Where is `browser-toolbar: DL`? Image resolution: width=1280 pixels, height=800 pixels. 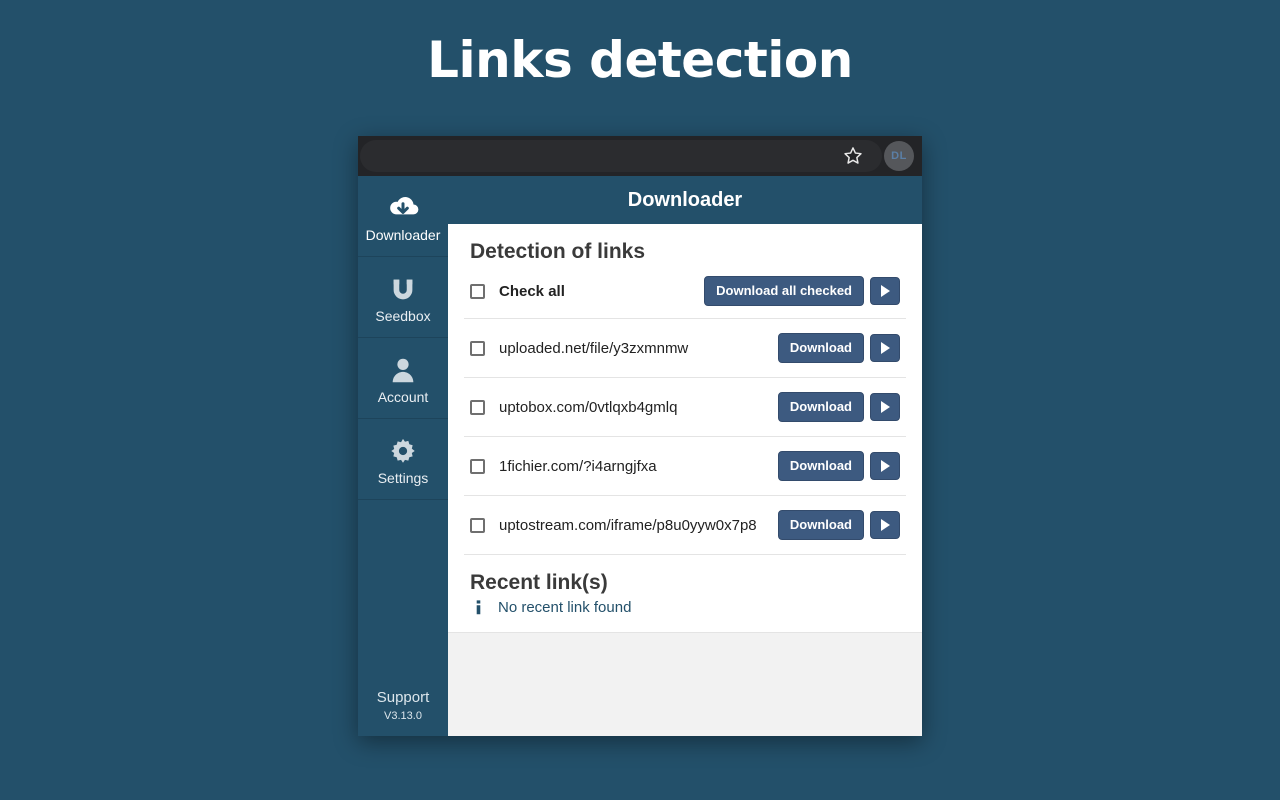
browser-toolbar: DL is located at coordinates (640, 156).